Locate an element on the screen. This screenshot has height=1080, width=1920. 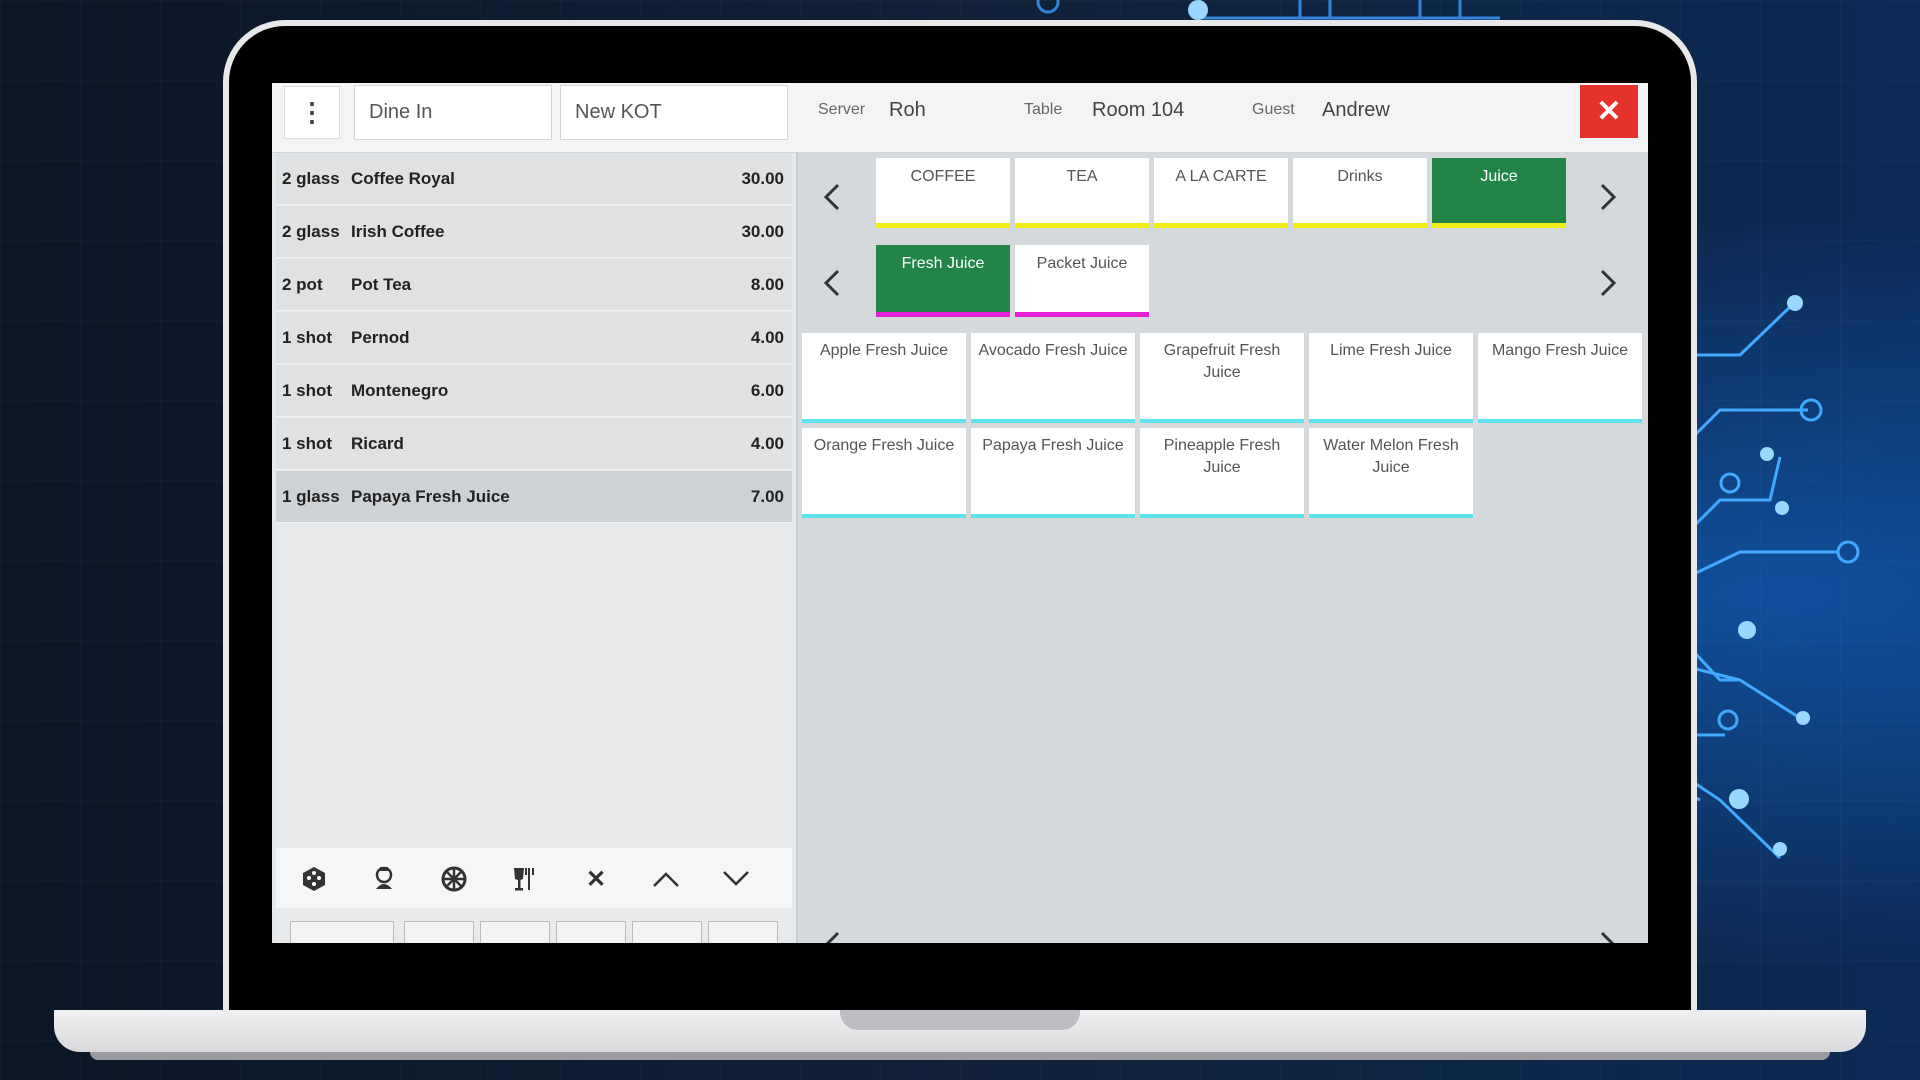
order-row-selected: 1 glass Papaya Fresh Juice 7.00 is located at coordinates (534, 497).